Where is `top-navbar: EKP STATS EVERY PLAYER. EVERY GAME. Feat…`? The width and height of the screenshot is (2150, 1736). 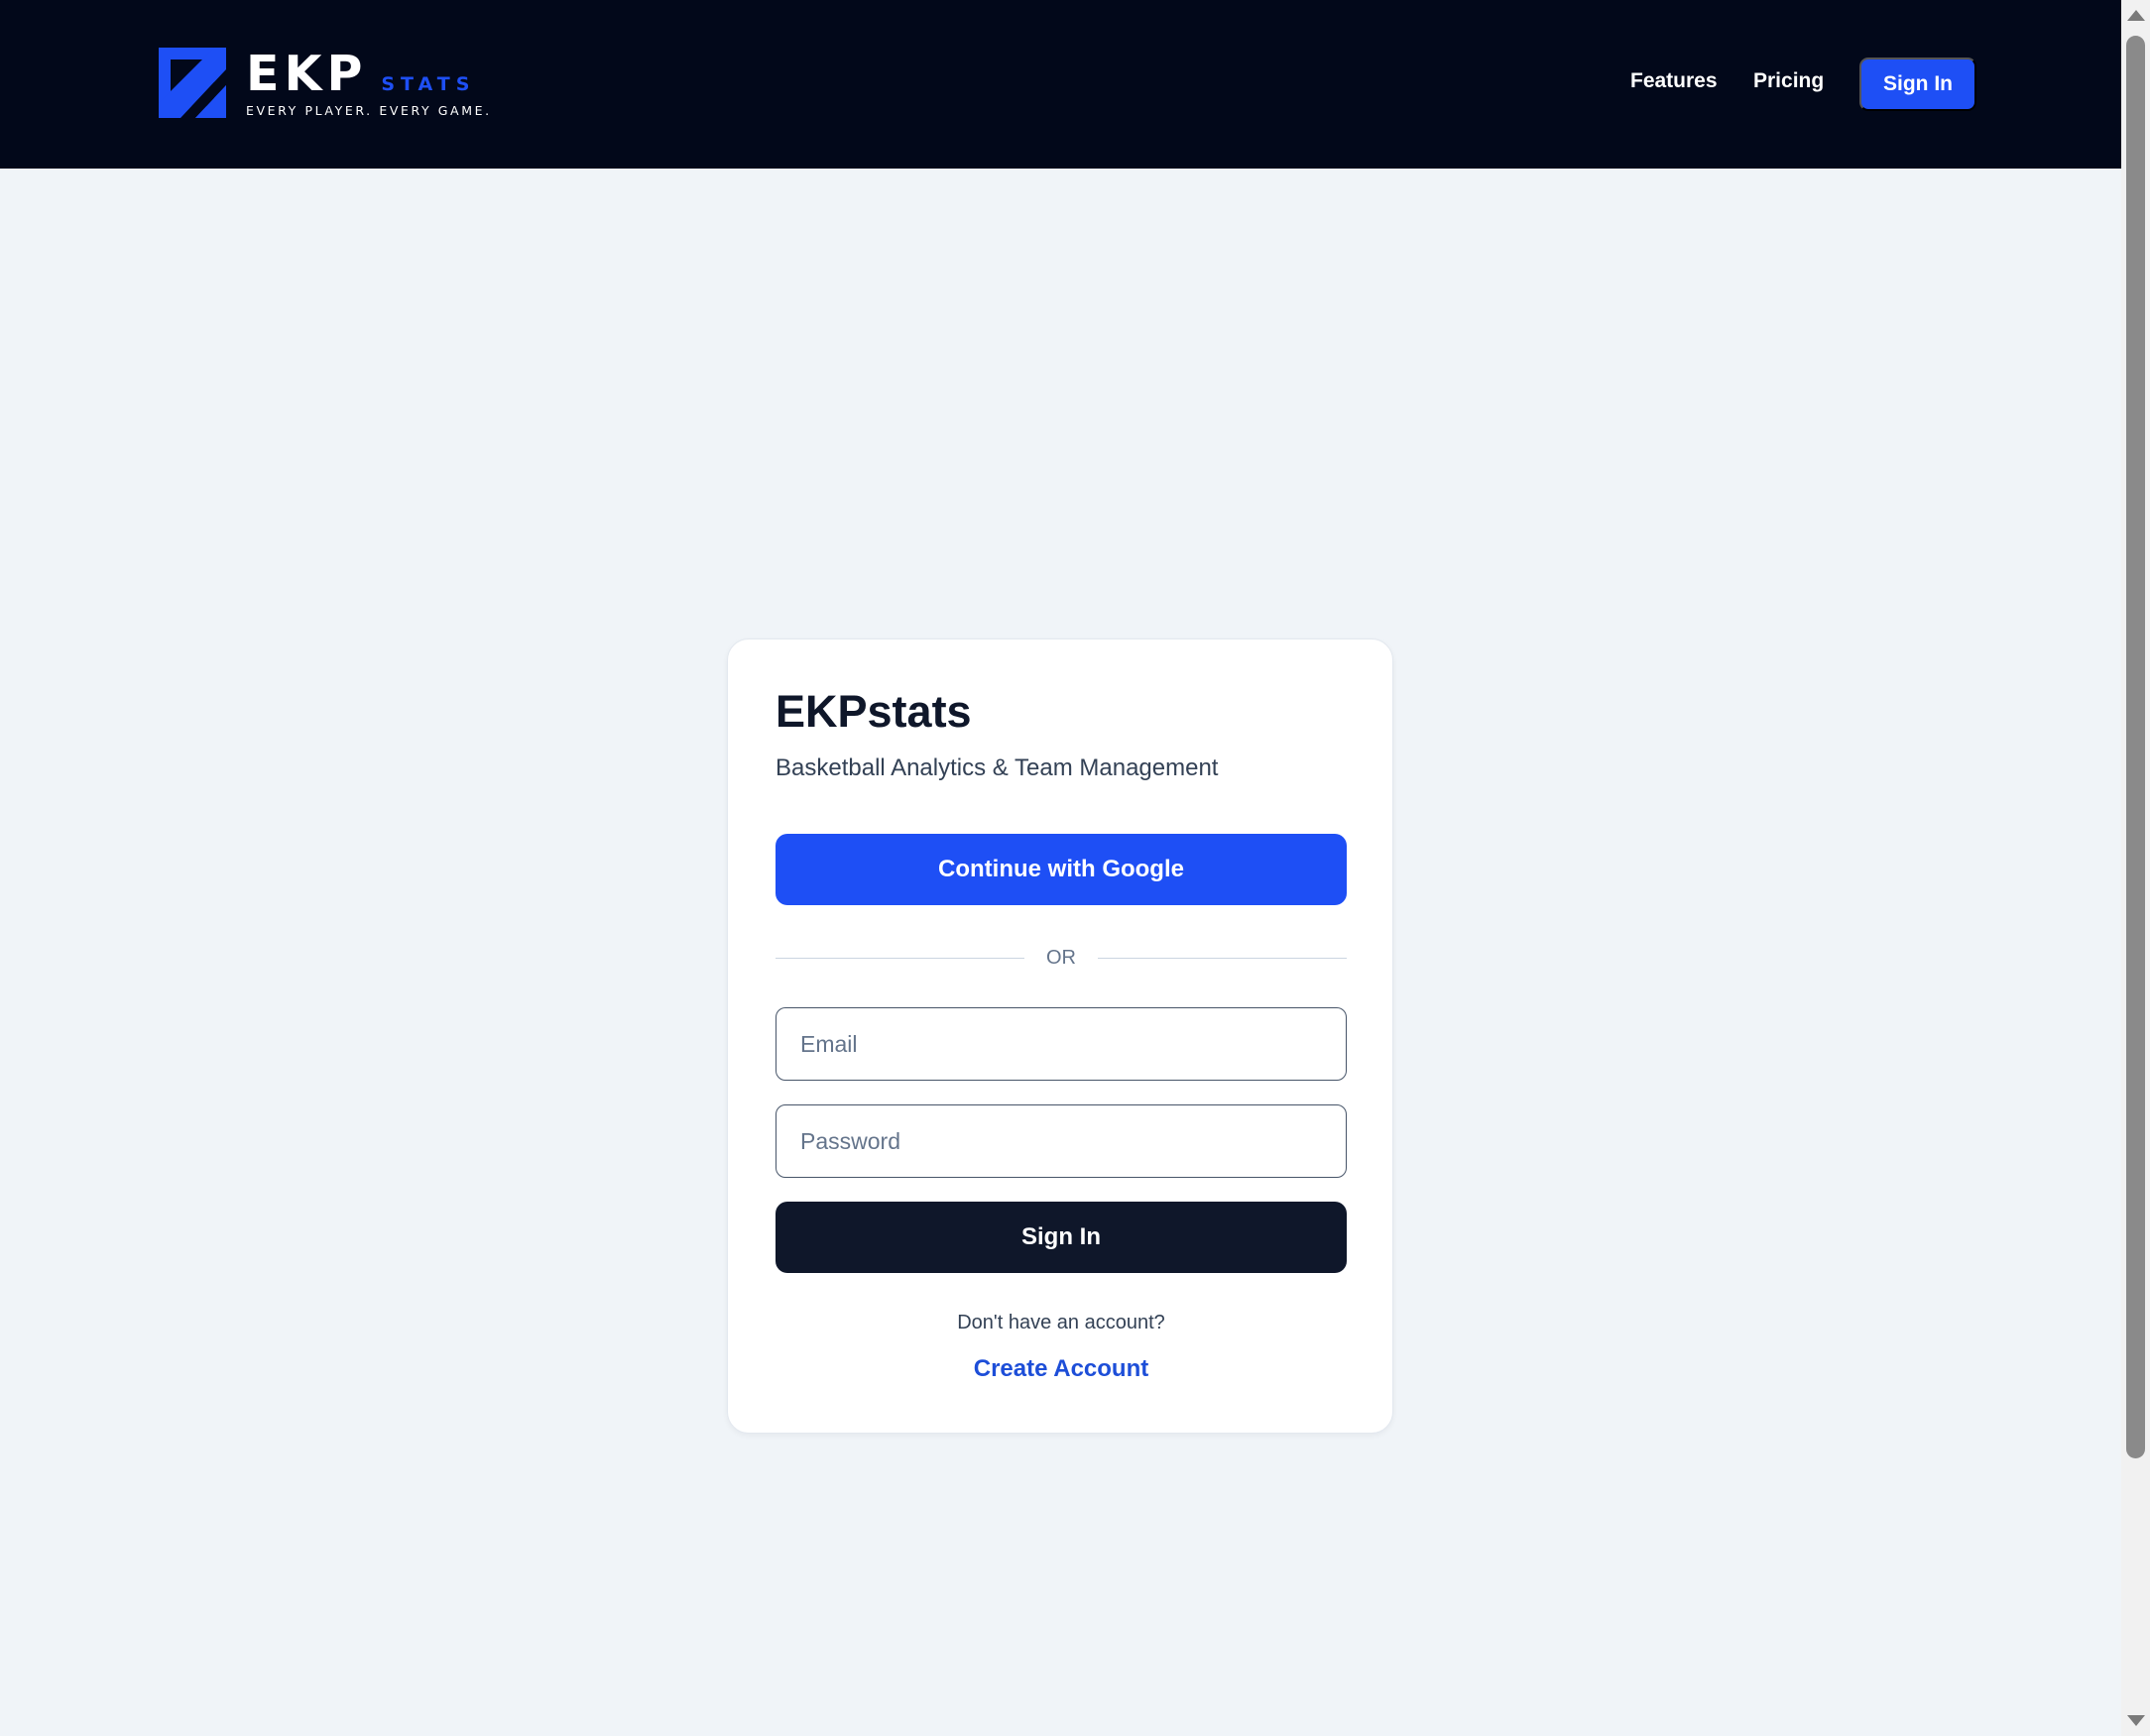
top-navbar: EKP STATS EVERY PLAYER. EVERY GAME. Feat… is located at coordinates (1060, 84).